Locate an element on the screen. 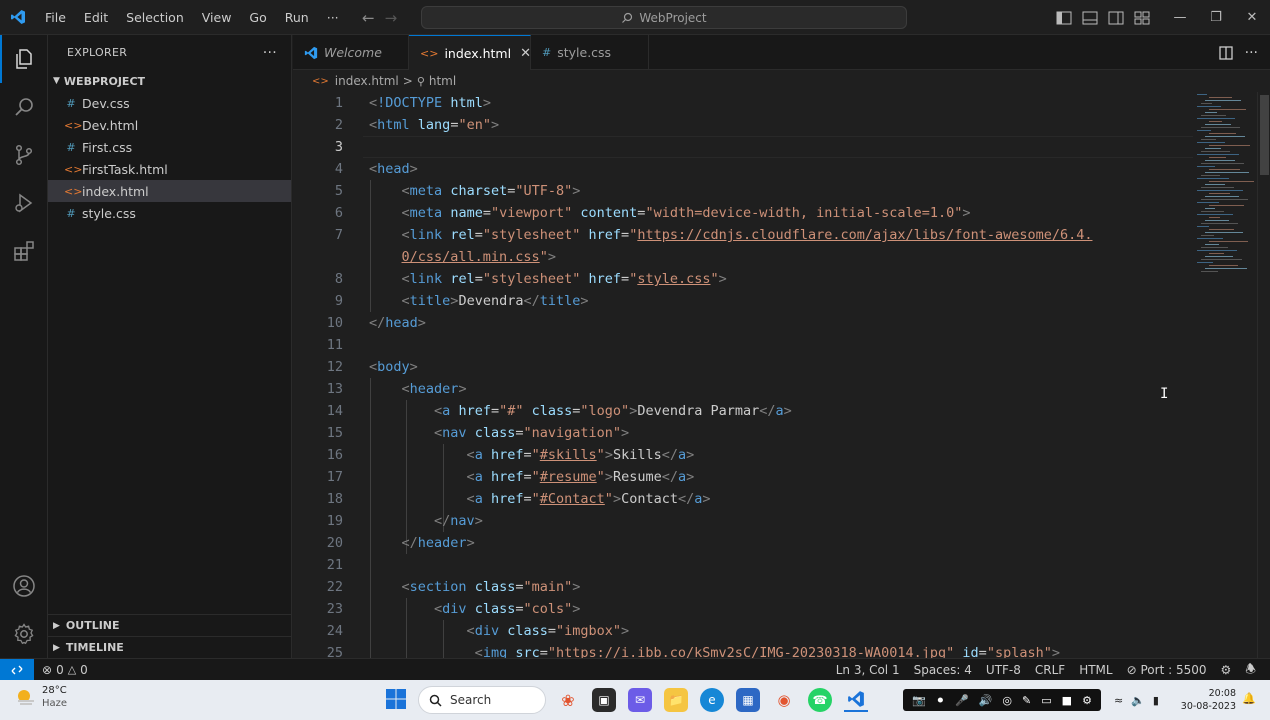 The width and height of the screenshot is (1270, 720). taskbar-clock: 20:08 30-08-2023 is located at coordinates (1206, 700).